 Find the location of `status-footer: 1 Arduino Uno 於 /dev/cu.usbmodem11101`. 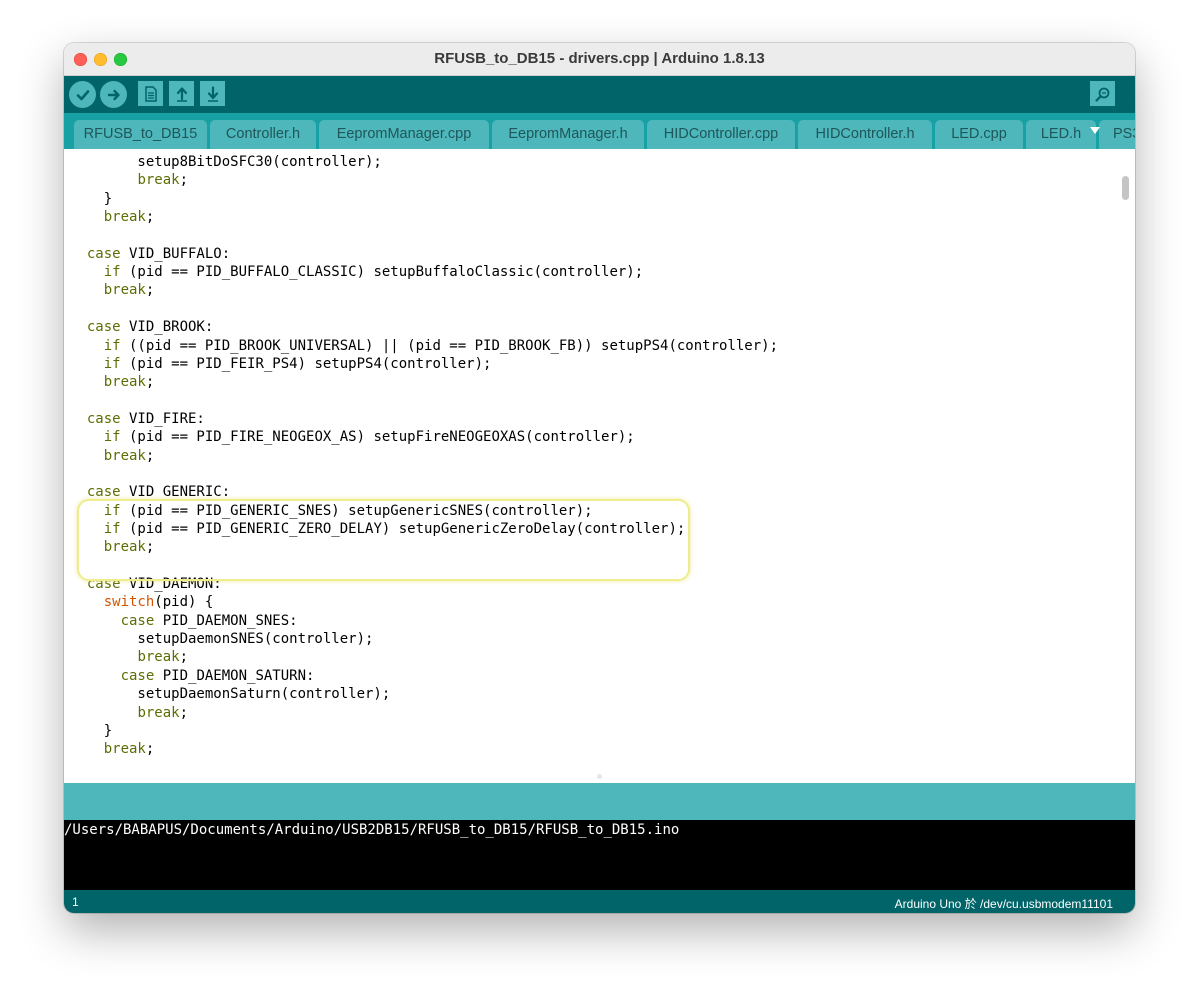

status-footer: 1 Arduino Uno 於 /dev/cu.usbmodem11101 is located at coordinates (599, 901).